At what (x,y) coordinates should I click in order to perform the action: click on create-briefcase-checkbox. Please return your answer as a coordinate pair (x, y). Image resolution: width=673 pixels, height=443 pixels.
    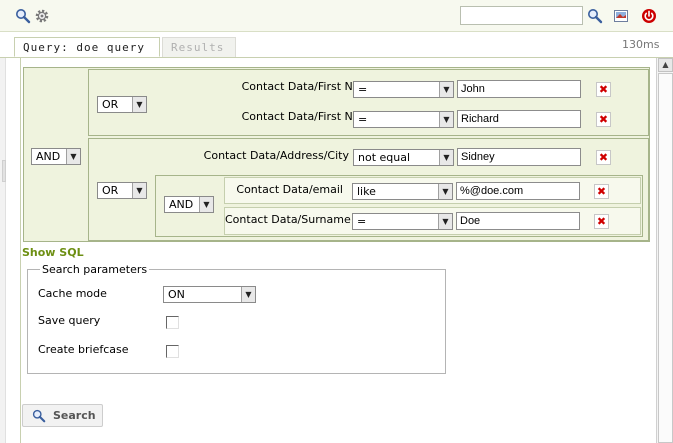
    Looking at the image, I should click on (172, 351).